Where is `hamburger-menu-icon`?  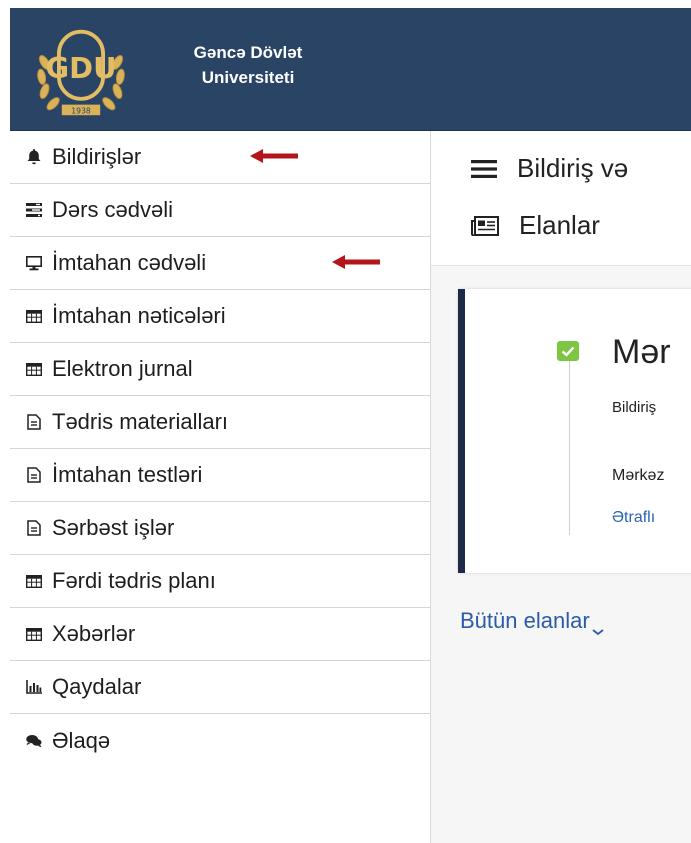
hamburger-menu-icon is located at coordinates (484, 169).